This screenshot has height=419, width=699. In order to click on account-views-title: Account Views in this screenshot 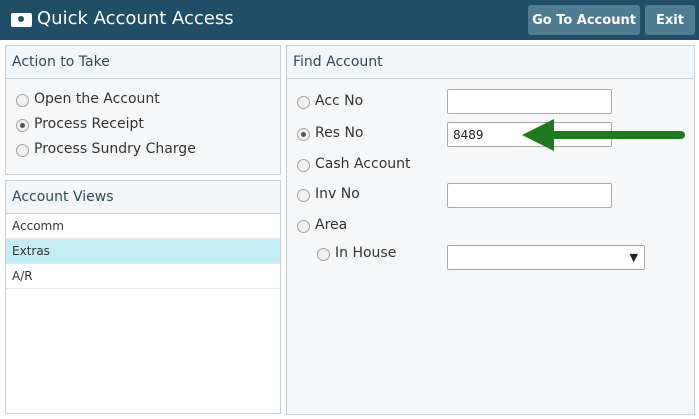, I will do `click(143, 197)`.